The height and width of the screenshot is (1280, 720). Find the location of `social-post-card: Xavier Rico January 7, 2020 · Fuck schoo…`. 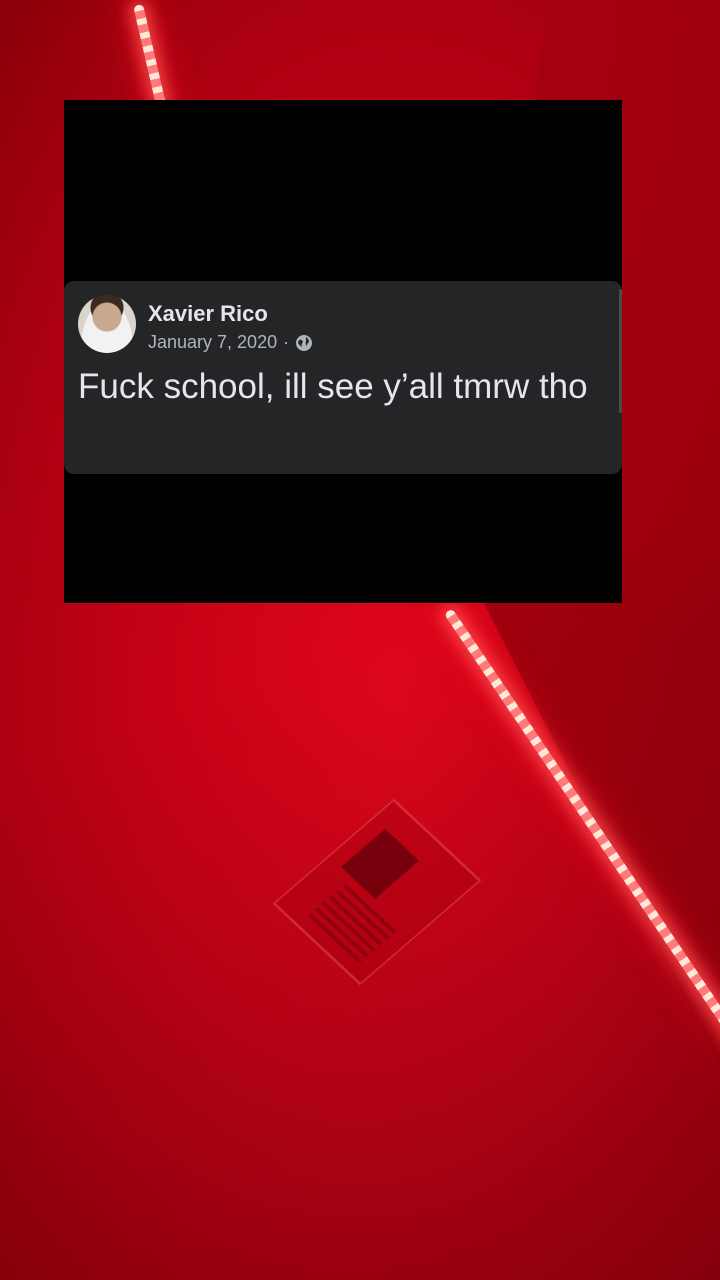

social-post-card: Xavier Rico January 7, 2020 · Fuck schoo… is located at coordinates (343, 377).